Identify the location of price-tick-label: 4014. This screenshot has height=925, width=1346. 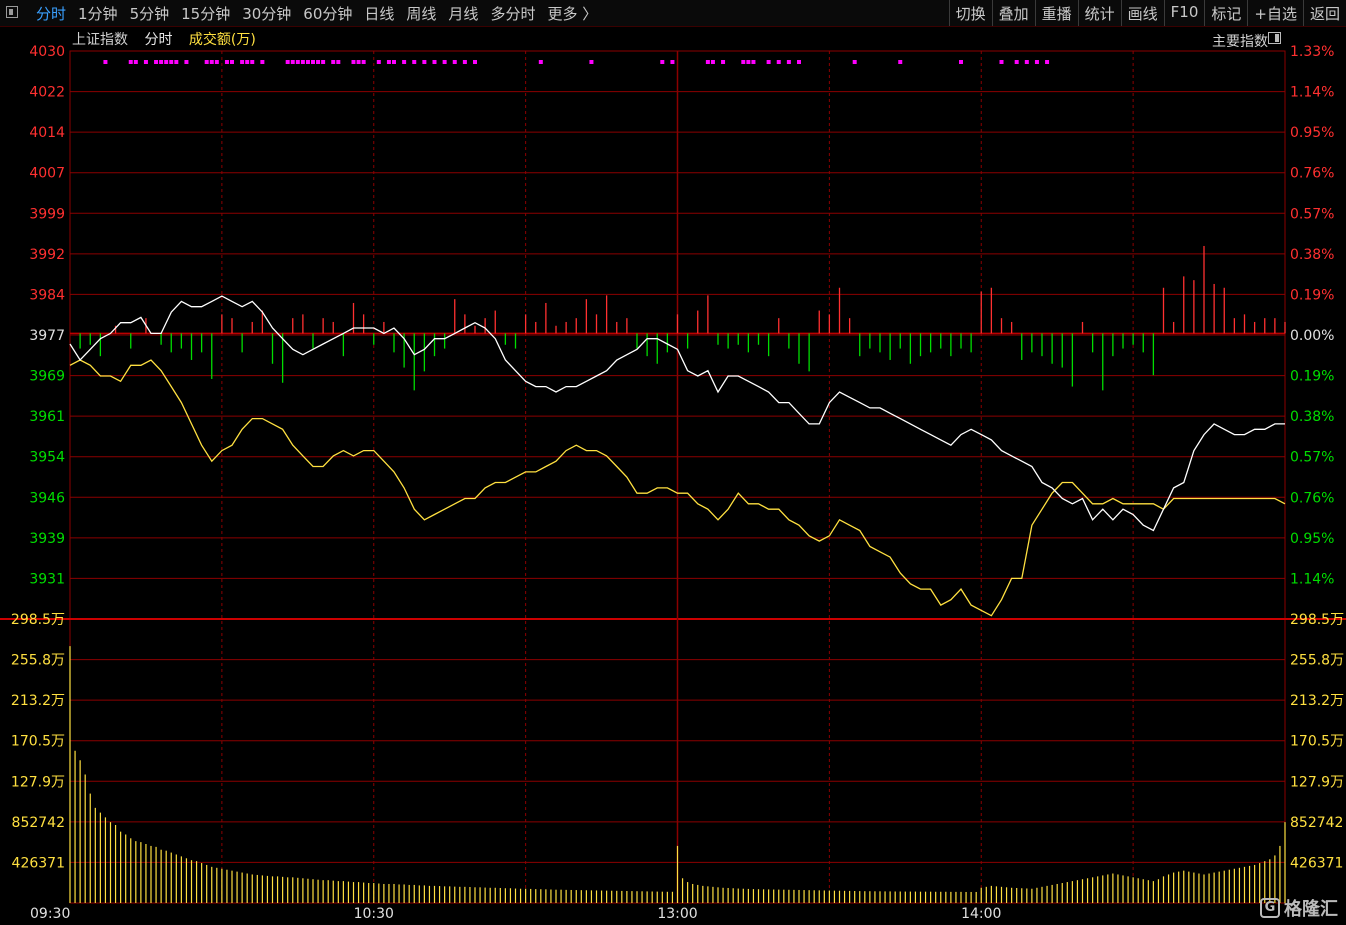
(47, 133).